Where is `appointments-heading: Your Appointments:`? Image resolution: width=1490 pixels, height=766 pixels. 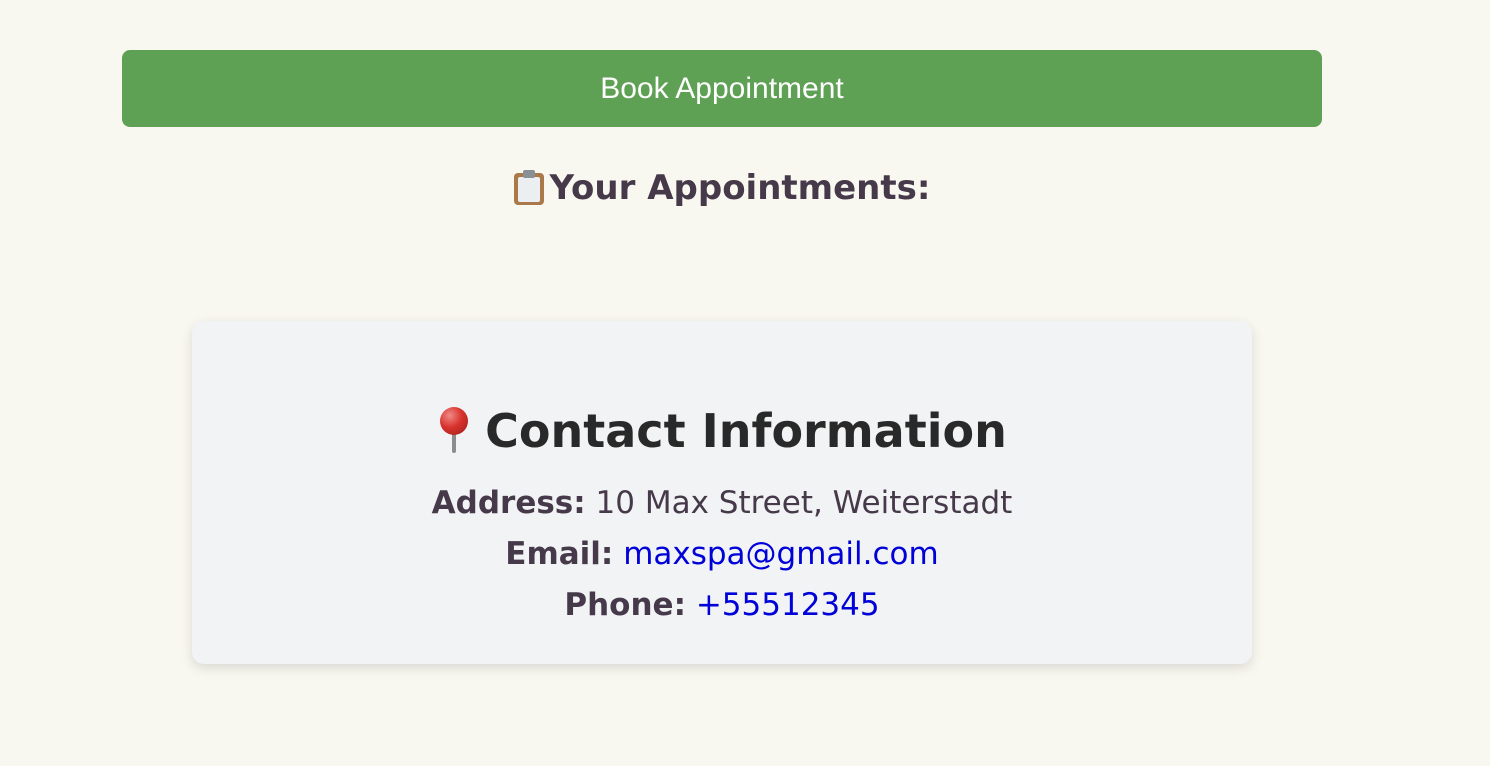
appointments-heading: Your Appointments: is located at coordinates (722, 188).